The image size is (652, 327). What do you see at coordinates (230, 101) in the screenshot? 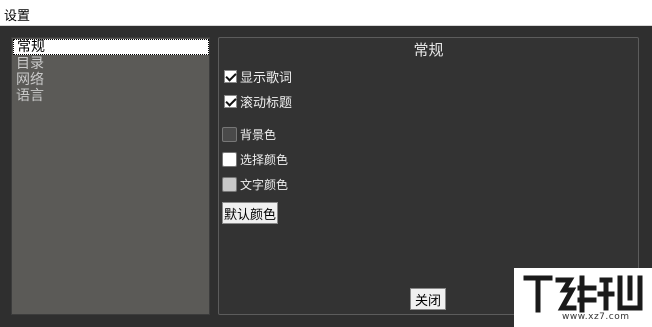
I see `scroll-title-checkbox` at bounding box center [230, 101].